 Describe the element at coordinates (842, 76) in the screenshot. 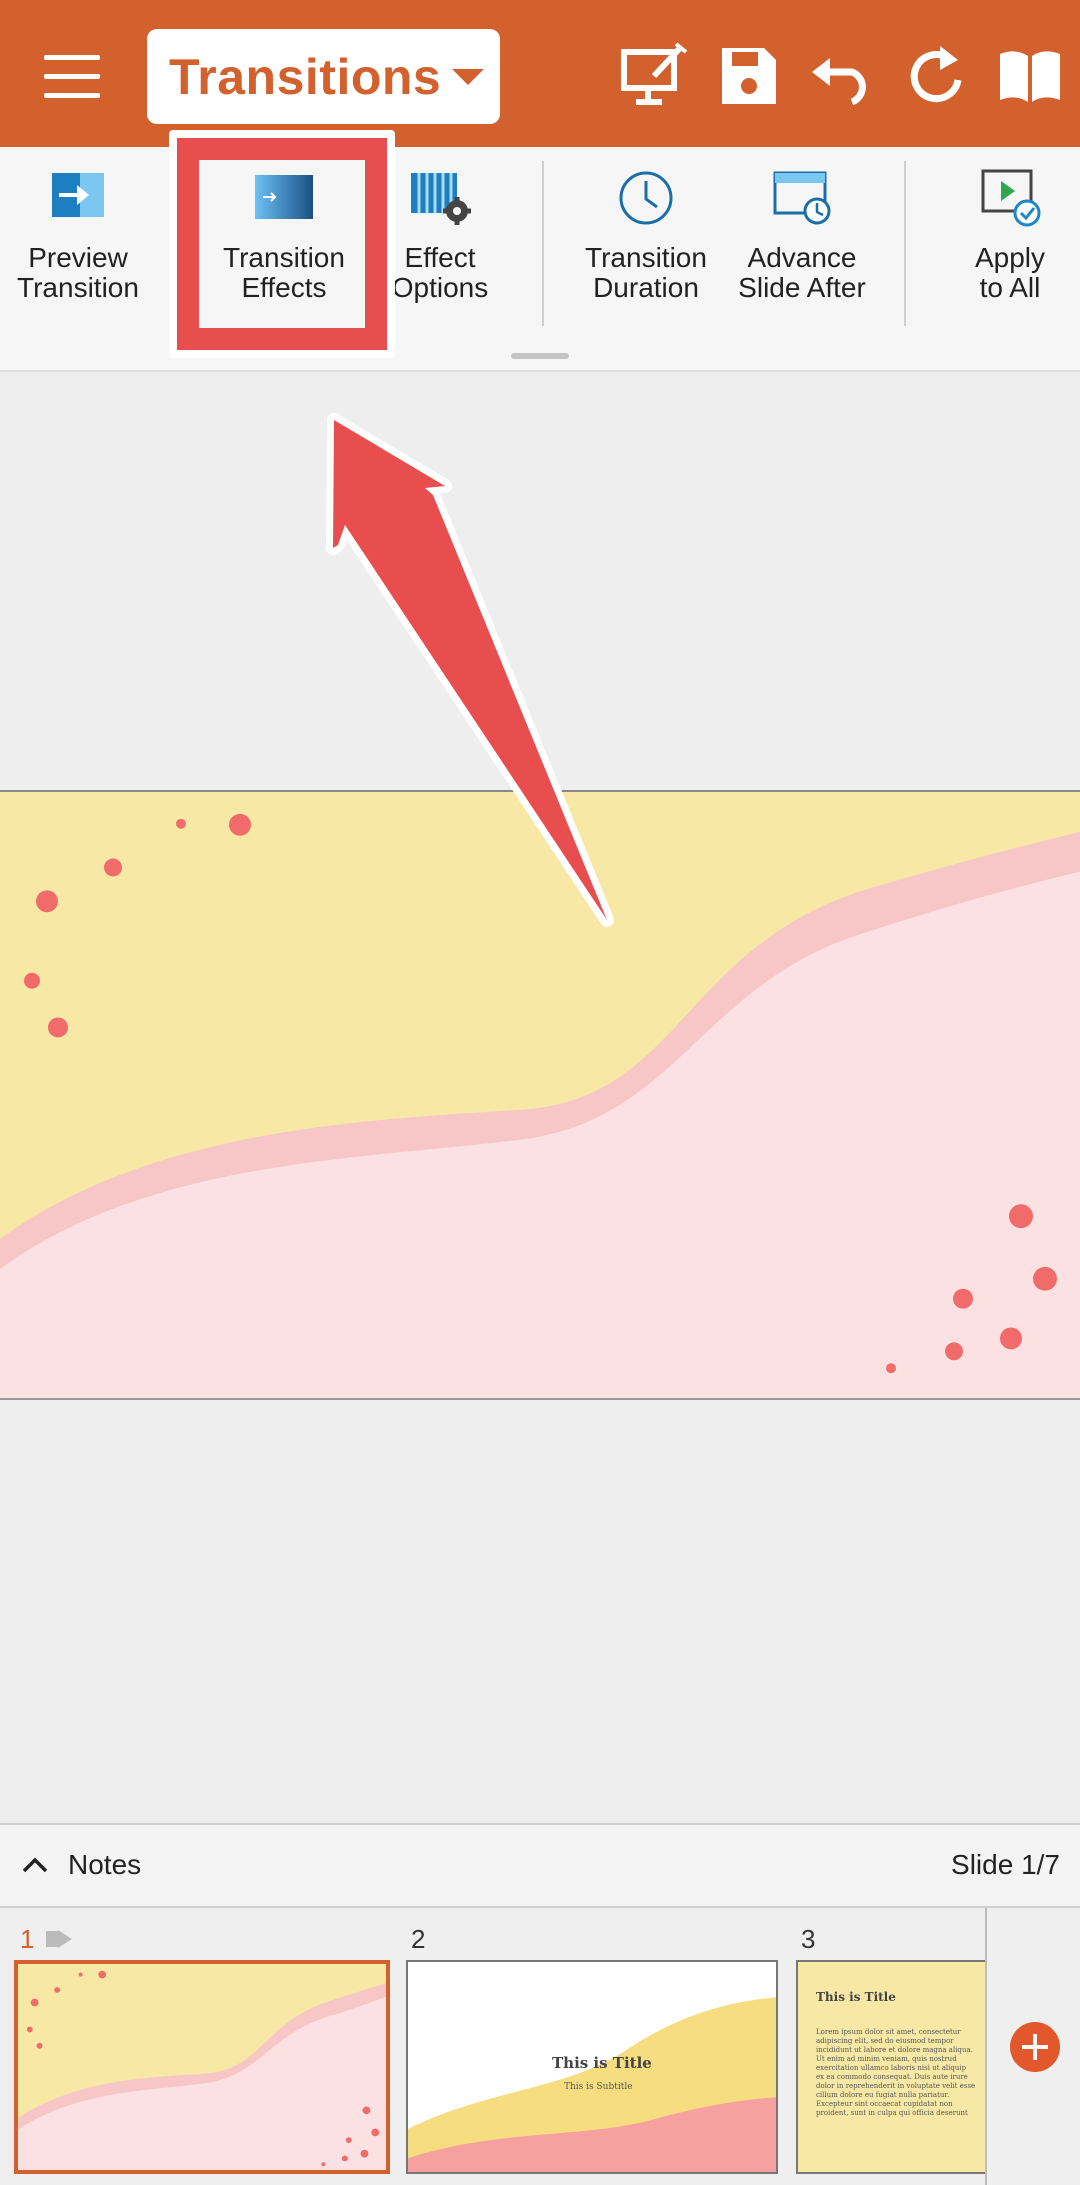

I see `undo-icon` at that location.